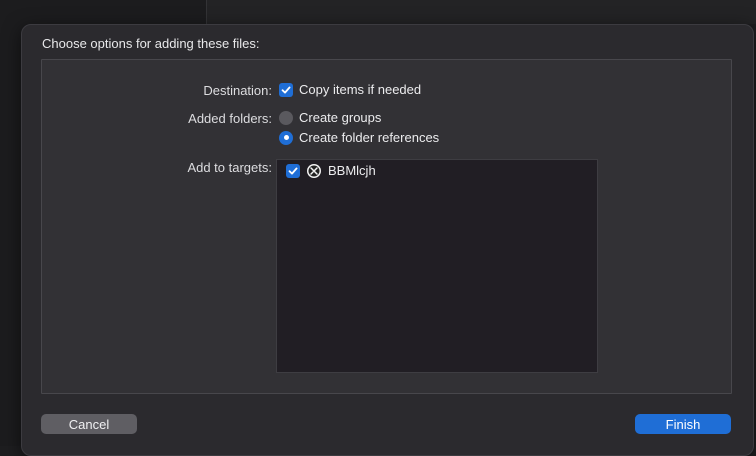 Image resolution: width=756 pixels, height=456 pixels. I want to click on cancel-button: Cancel, so click(89, 424).